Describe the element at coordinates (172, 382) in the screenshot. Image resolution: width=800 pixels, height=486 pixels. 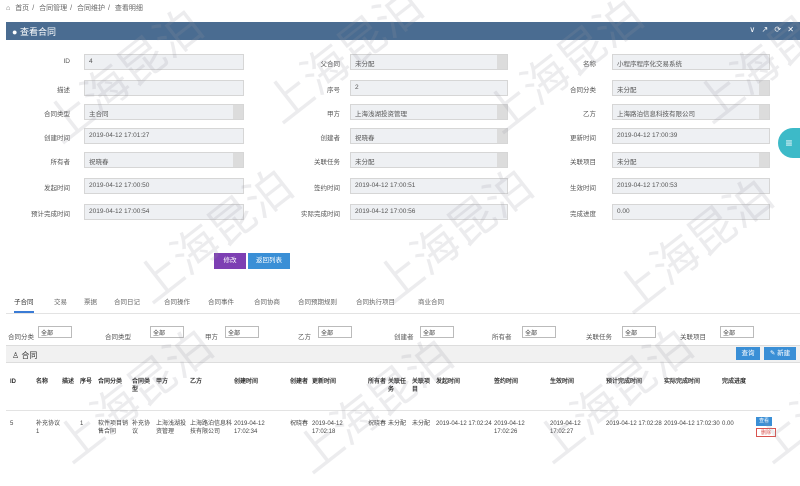
I see `th-6: 甲方` at that location.